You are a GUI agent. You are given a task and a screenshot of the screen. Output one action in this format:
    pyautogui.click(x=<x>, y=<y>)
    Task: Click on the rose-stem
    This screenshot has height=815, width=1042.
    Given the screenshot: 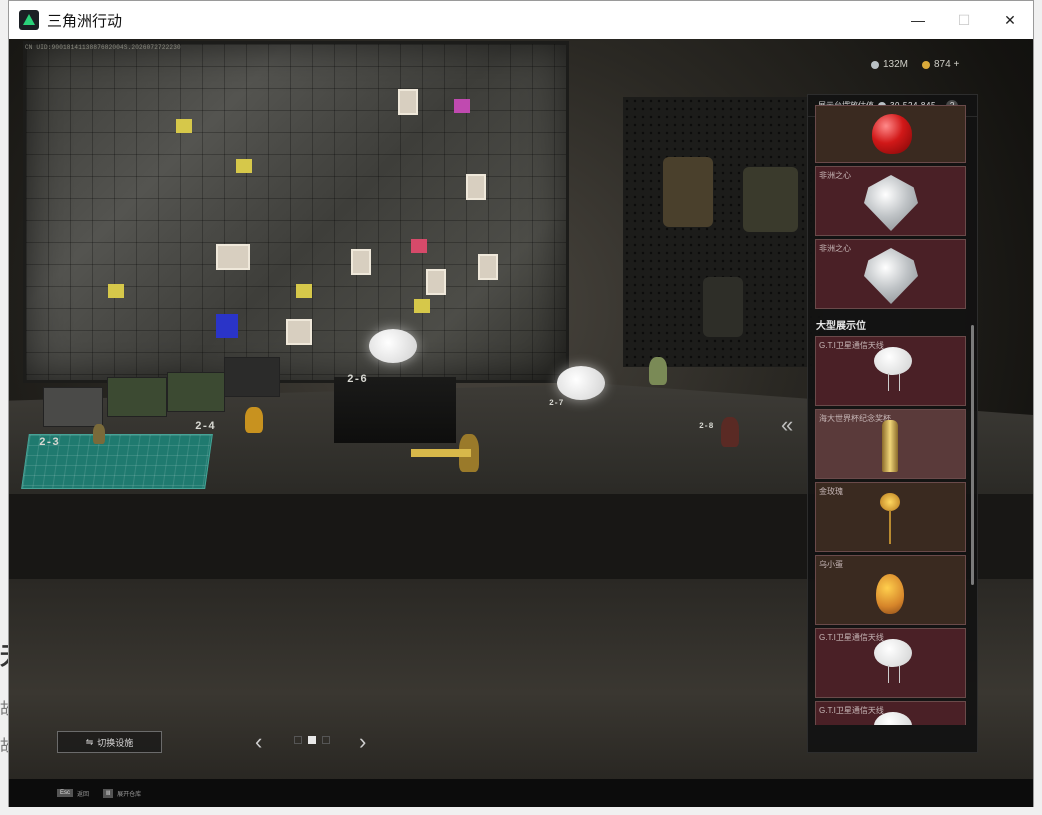 What is the action you would take?
    pyautogui.click(x=890, y=527)
    